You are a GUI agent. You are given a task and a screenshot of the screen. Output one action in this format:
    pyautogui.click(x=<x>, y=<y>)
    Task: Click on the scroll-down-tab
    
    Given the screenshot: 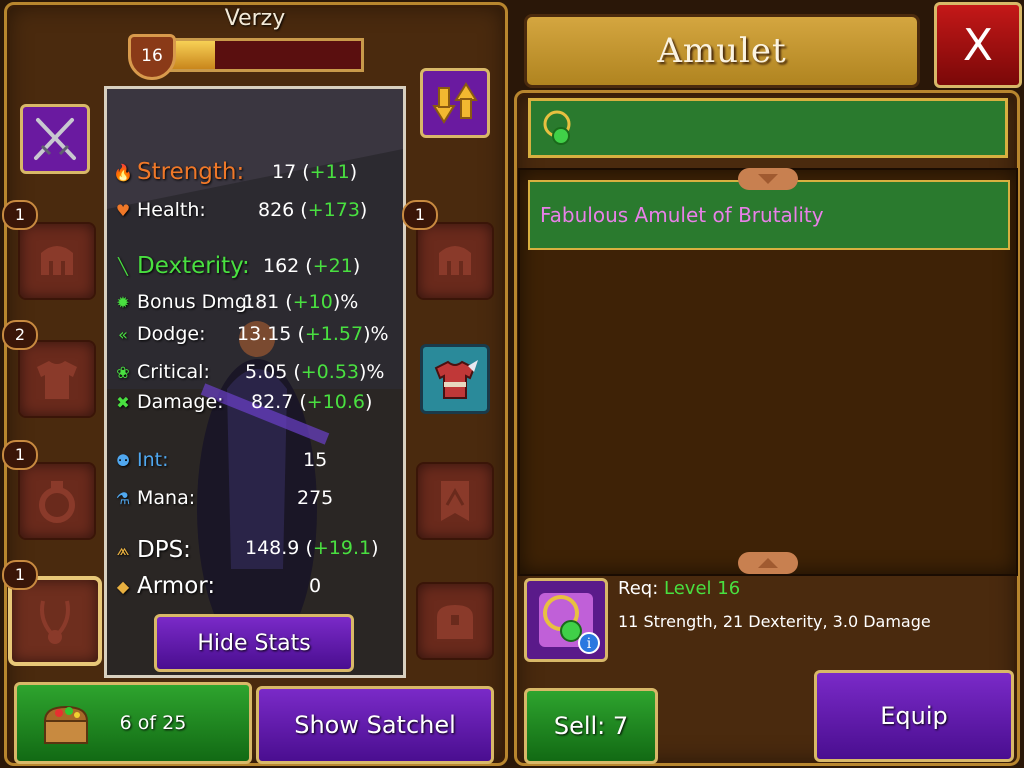 What is the action you would take?
    pyautogui.click(x=768, y=563)
    